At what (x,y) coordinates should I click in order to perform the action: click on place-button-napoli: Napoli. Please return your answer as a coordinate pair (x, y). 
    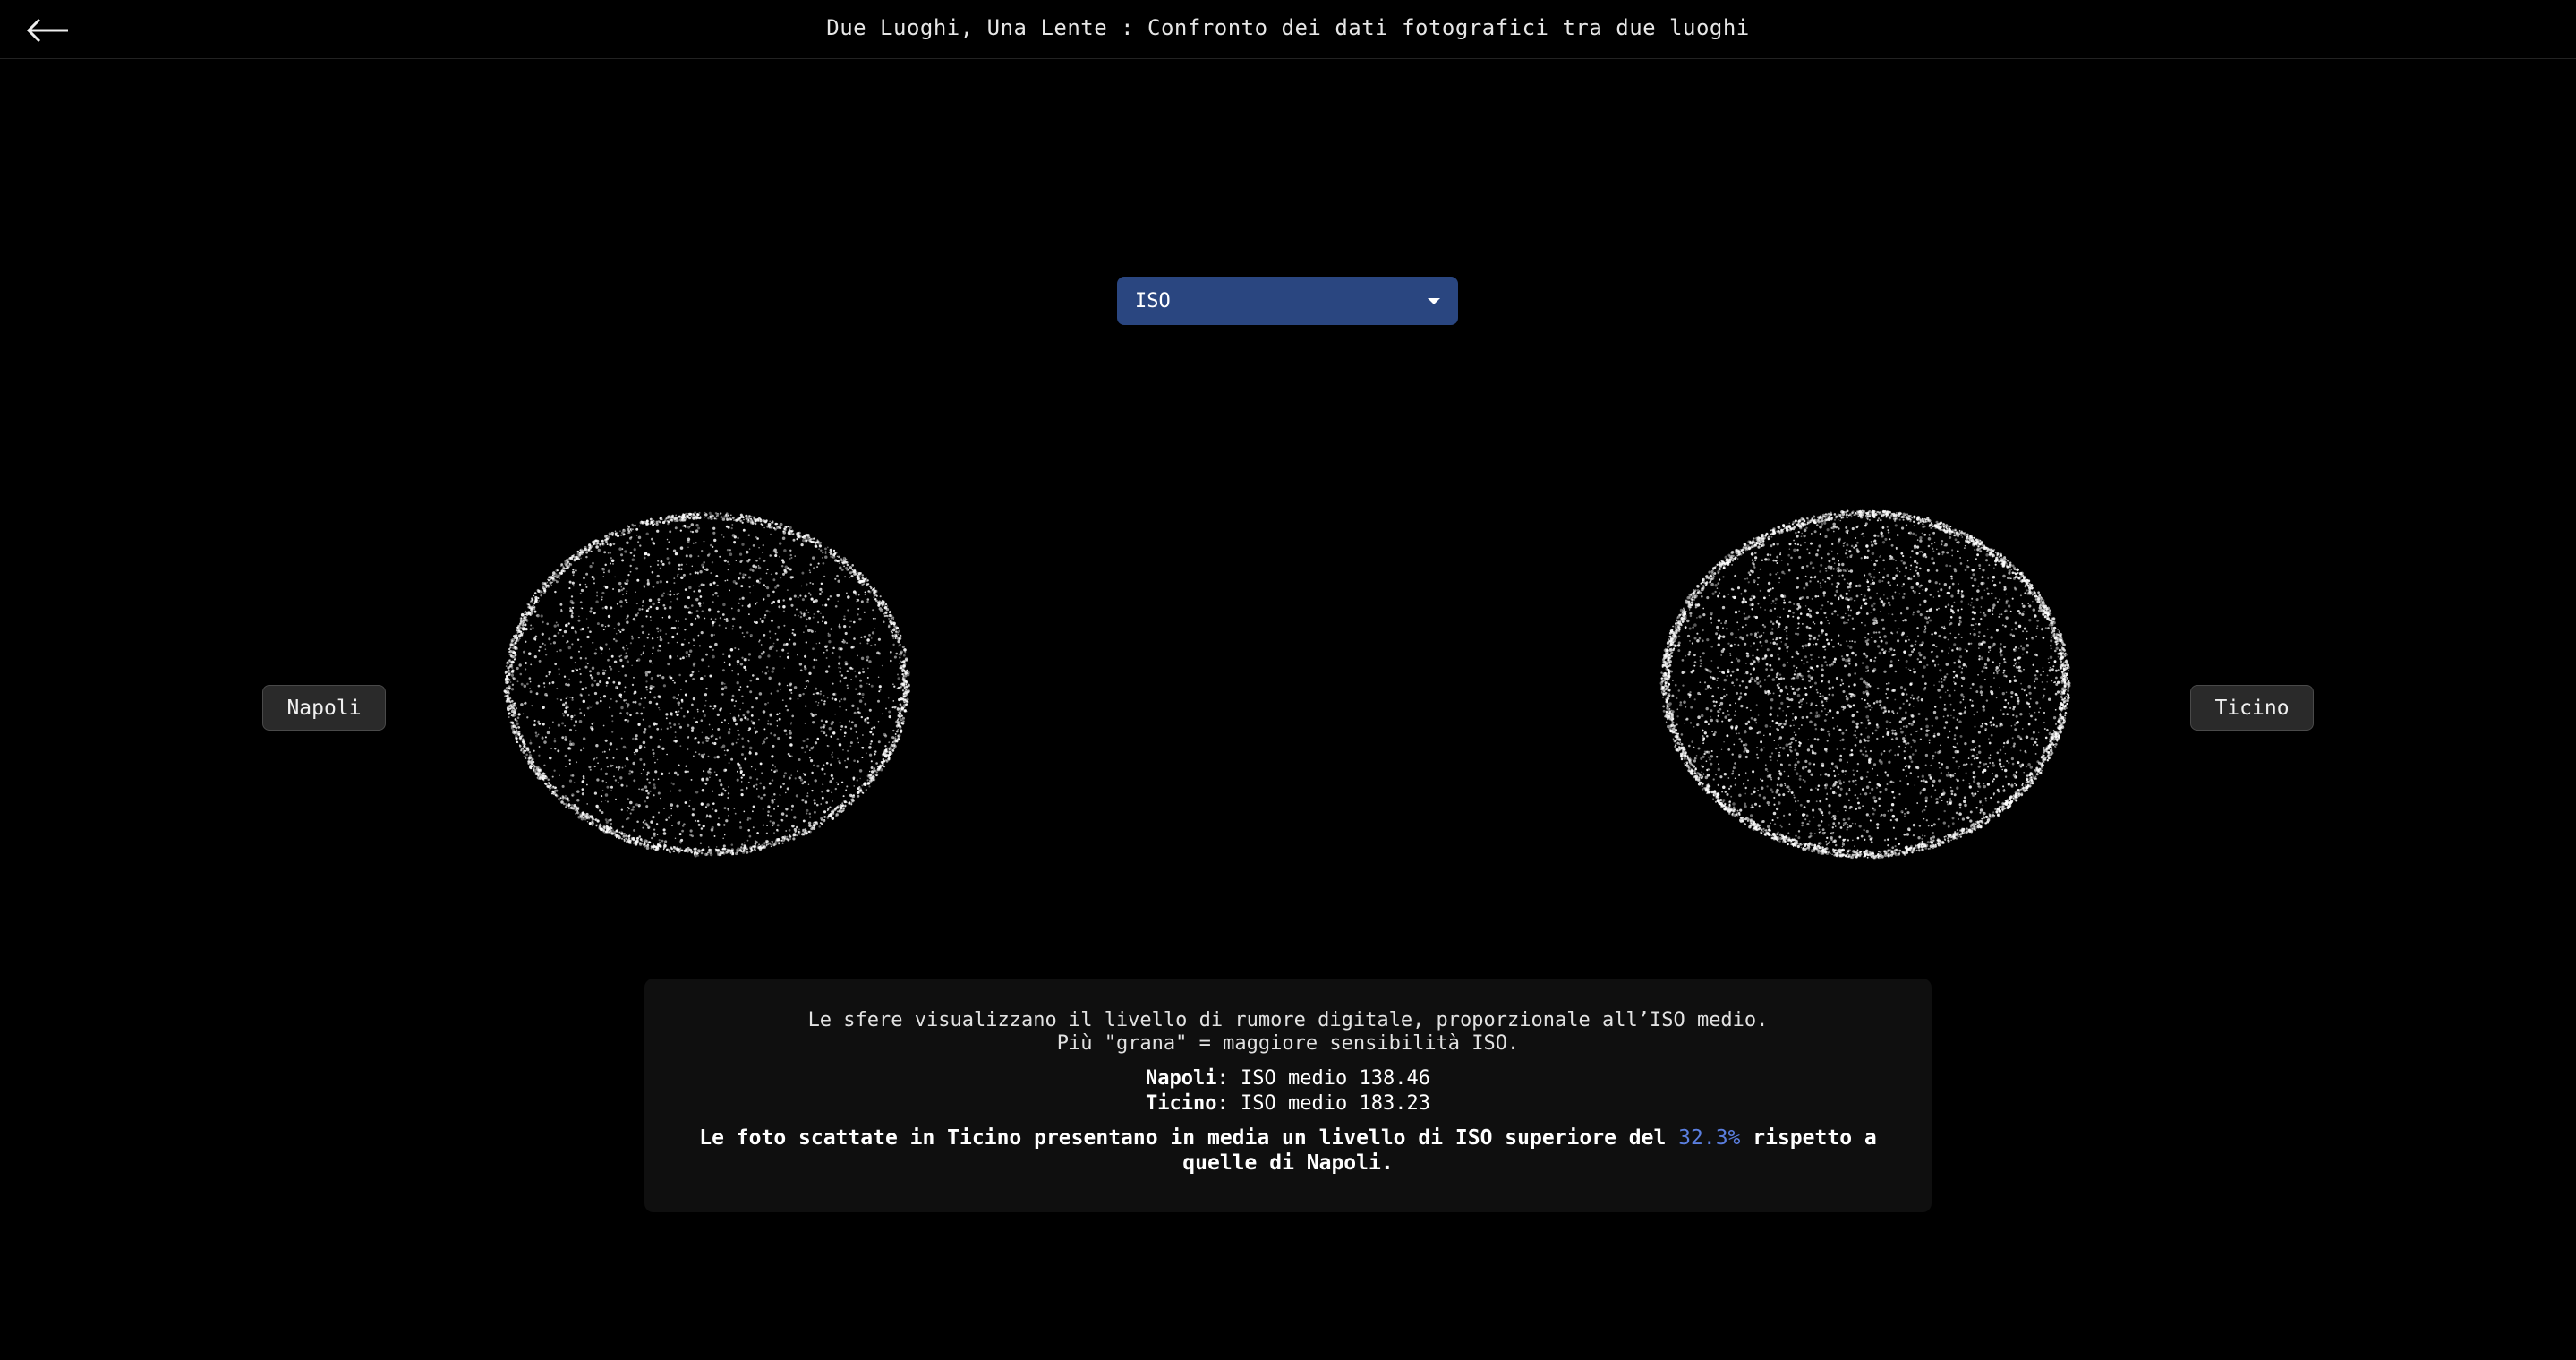
    Looking at the image, I should click on (324, 708).